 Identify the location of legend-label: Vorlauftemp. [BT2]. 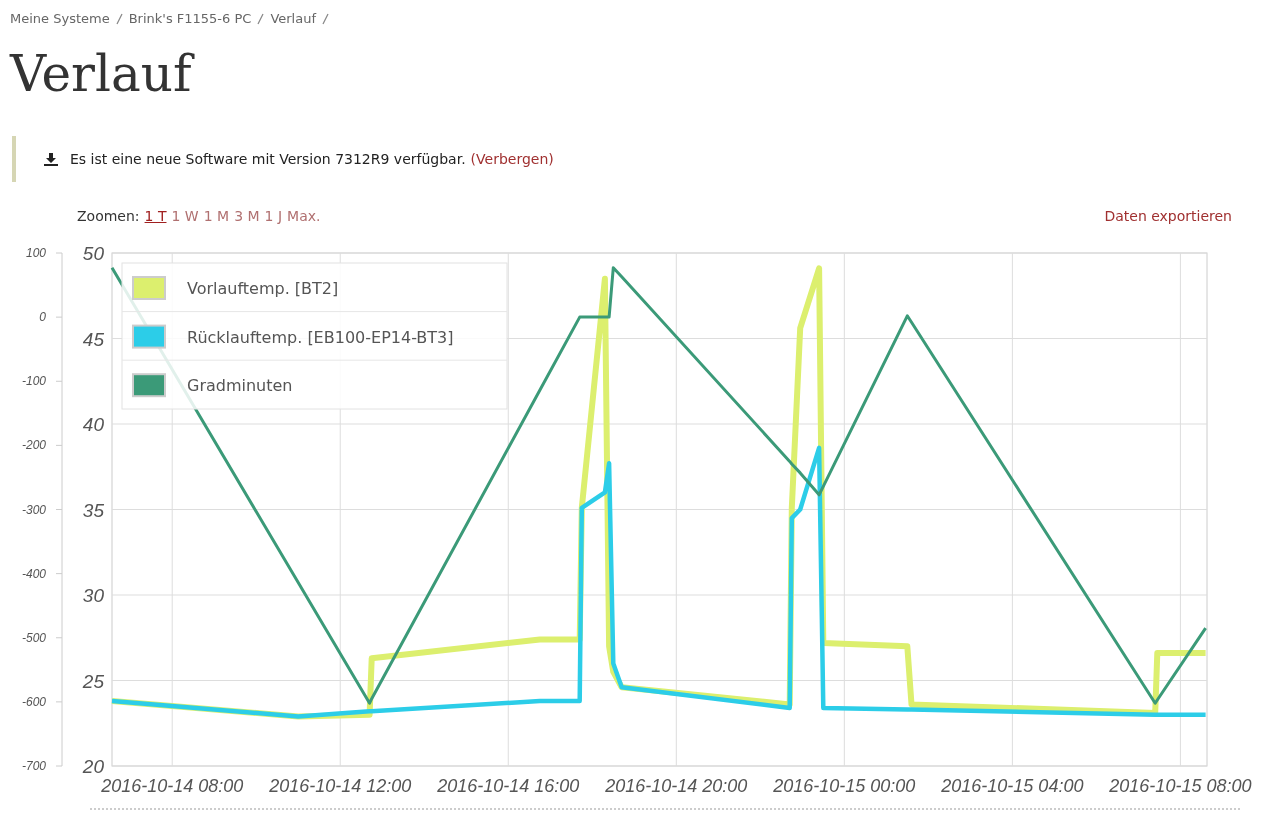
(263, 288).